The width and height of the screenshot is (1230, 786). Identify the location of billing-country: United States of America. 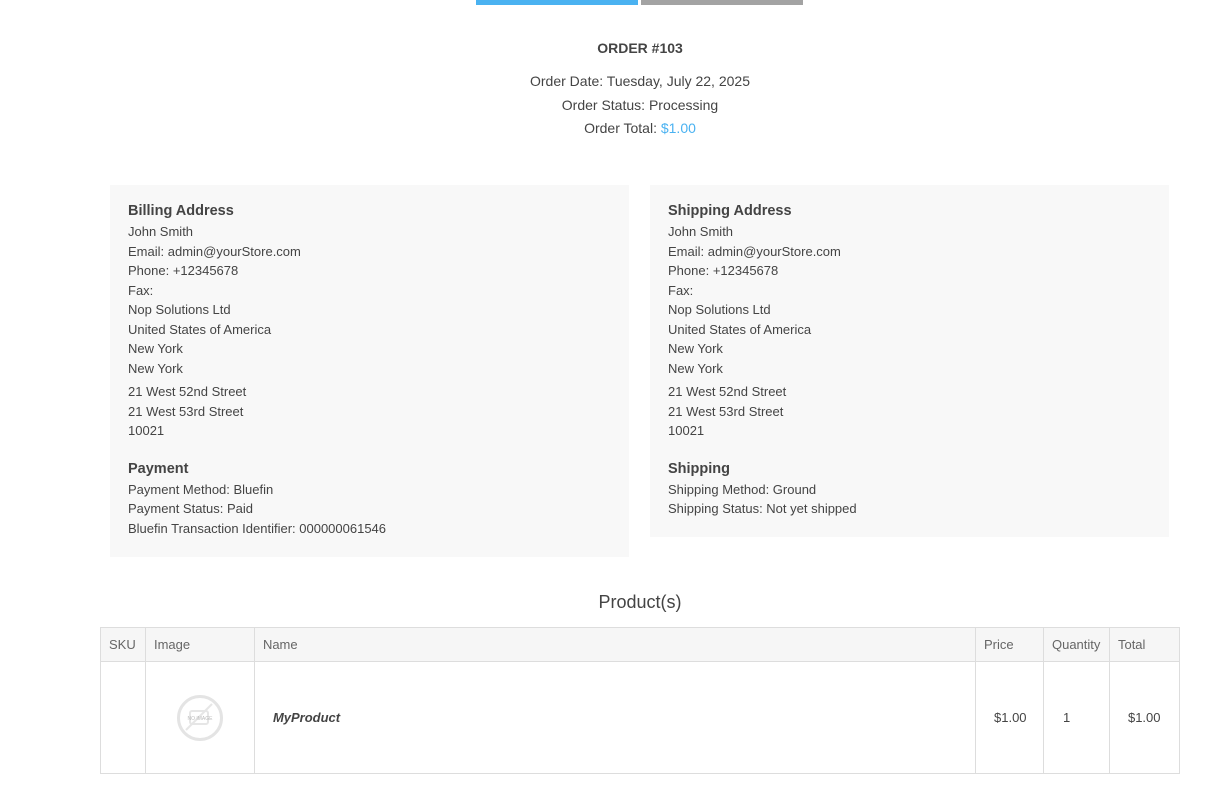
(200, 329).